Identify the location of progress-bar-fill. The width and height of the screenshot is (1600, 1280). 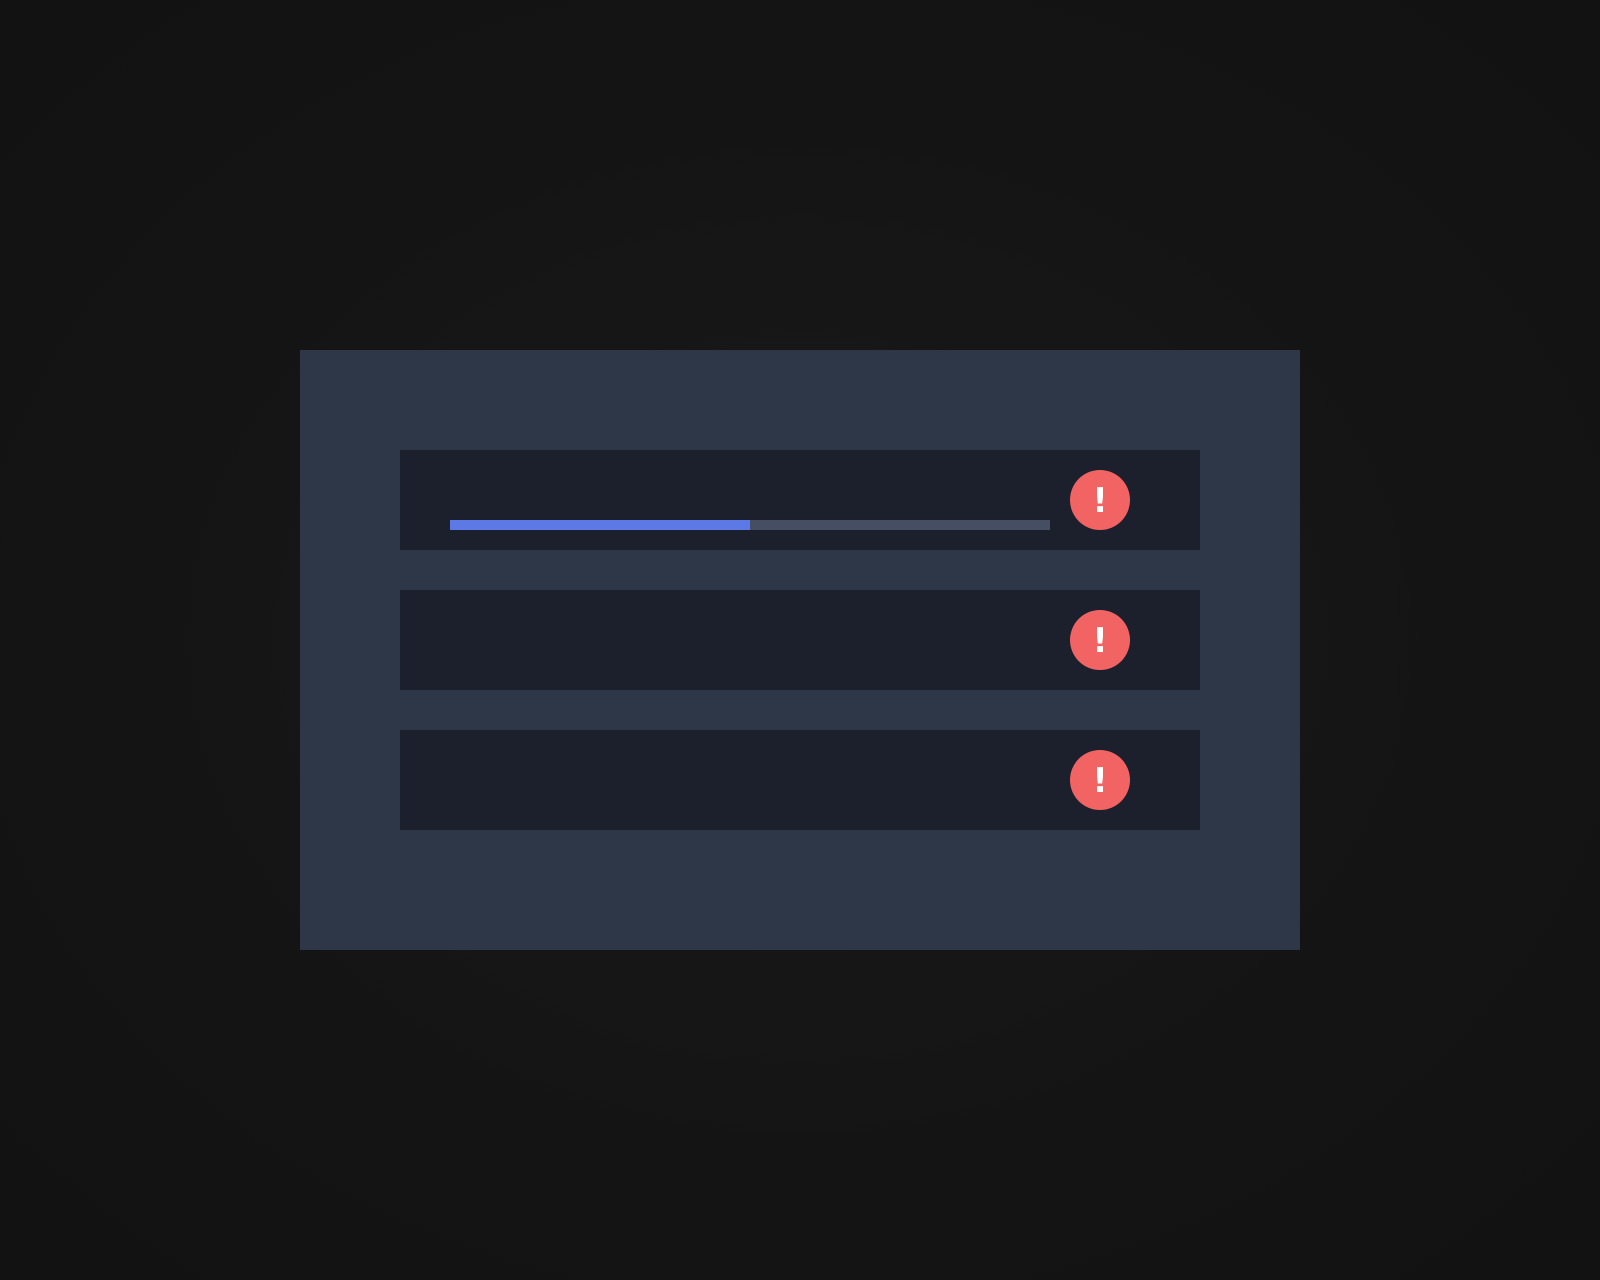
(600, 525).